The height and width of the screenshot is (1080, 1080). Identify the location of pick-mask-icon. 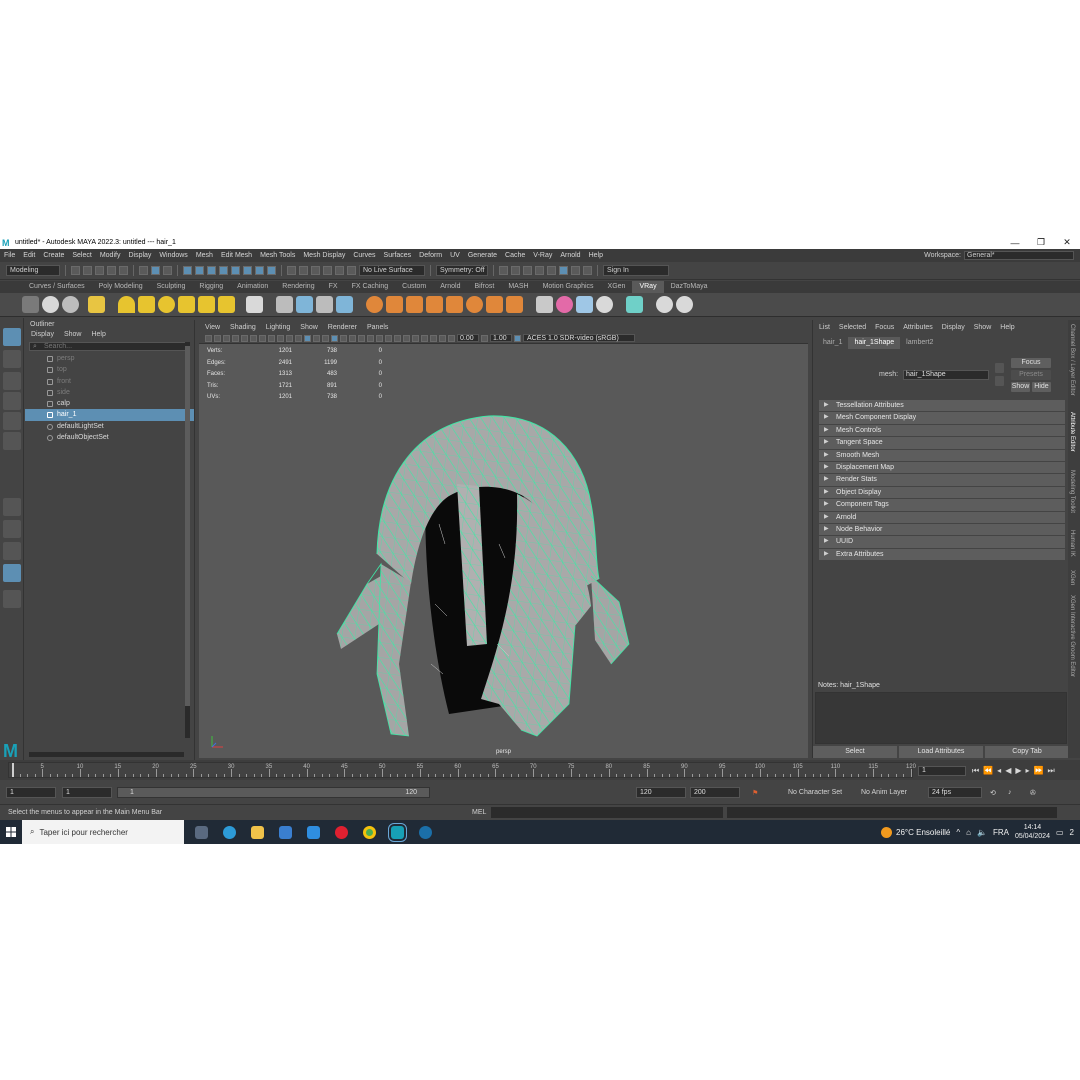
(247, 270).